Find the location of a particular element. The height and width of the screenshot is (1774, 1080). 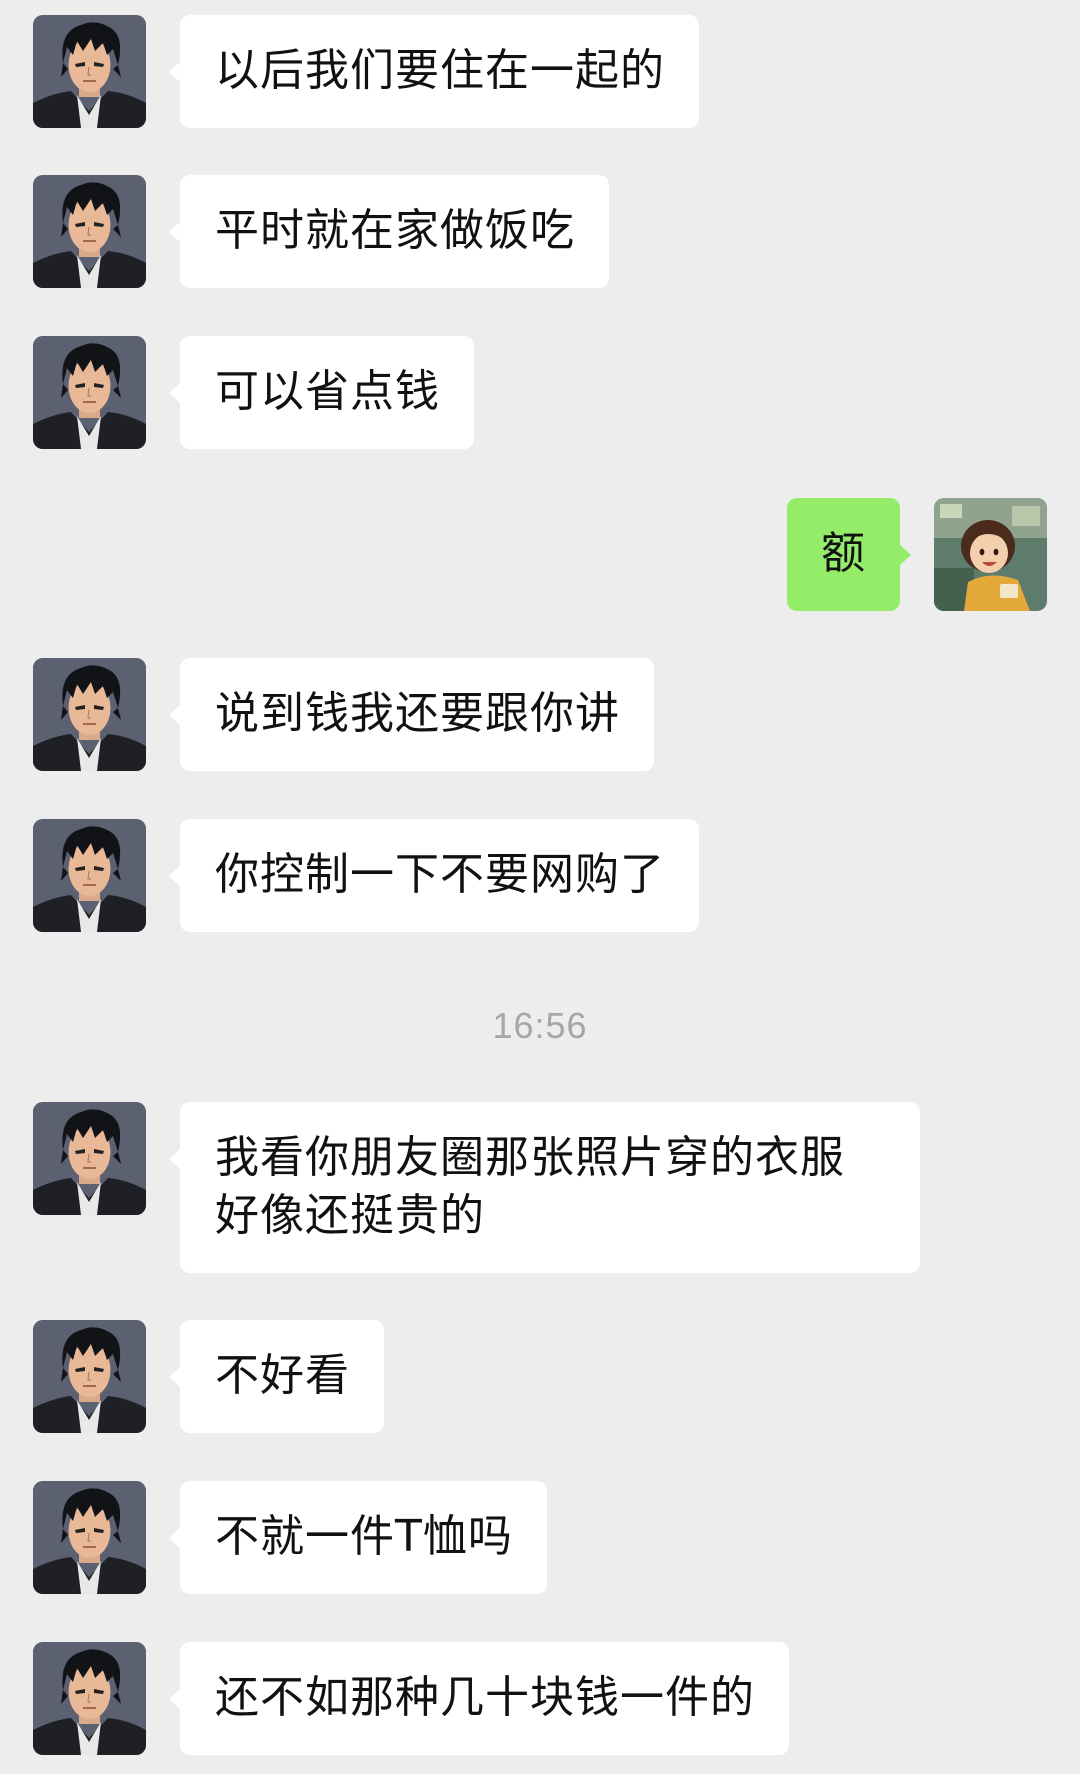

message-text: 不好看 is located at coordinates (282, 1375).